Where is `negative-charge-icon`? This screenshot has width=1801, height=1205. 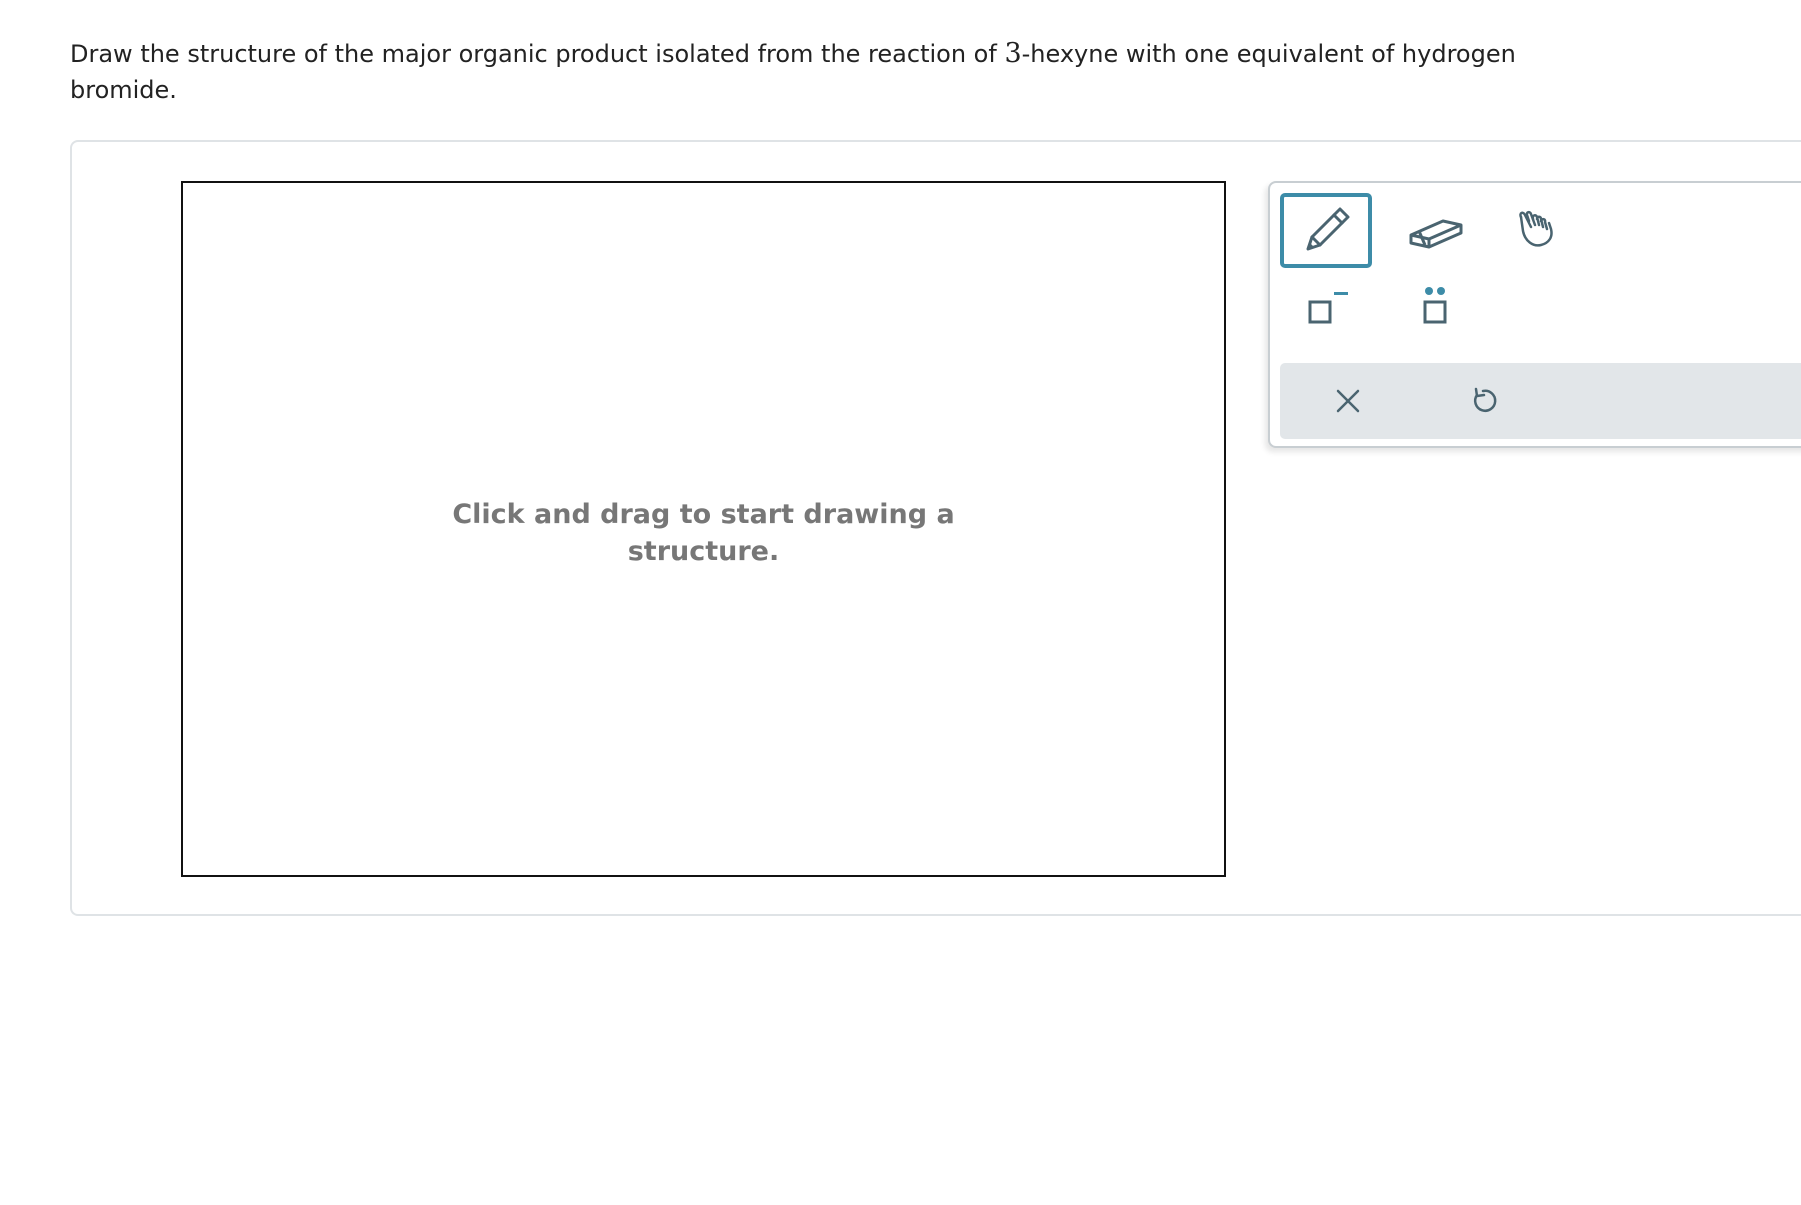
negative-charge-icon is located at coordinates (1328, 307).